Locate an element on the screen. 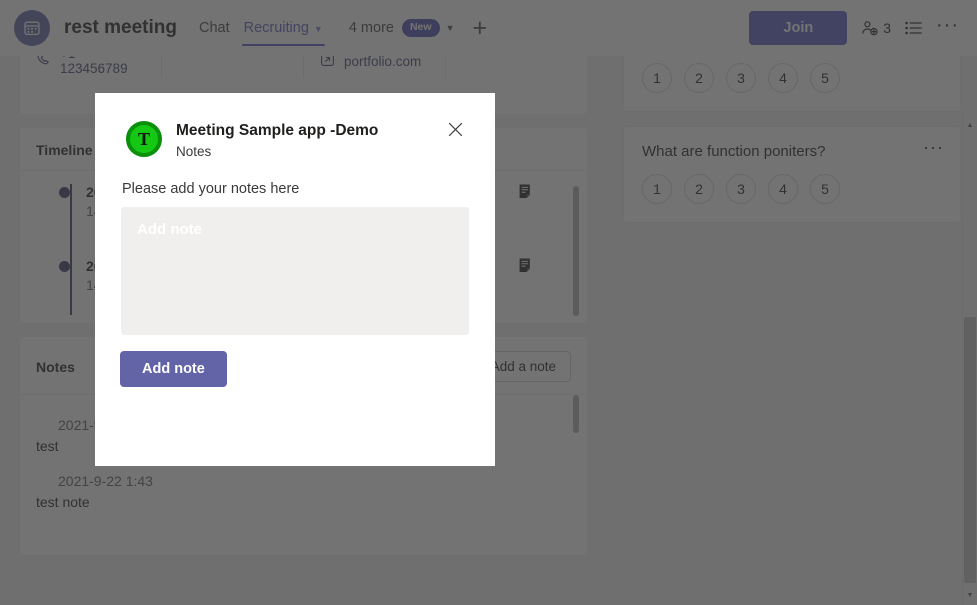 Image resolution: width=977 pixels, height=605 pixels. dialog-title: Meeting Sample app -Demo is located at coordinates (277, 130).